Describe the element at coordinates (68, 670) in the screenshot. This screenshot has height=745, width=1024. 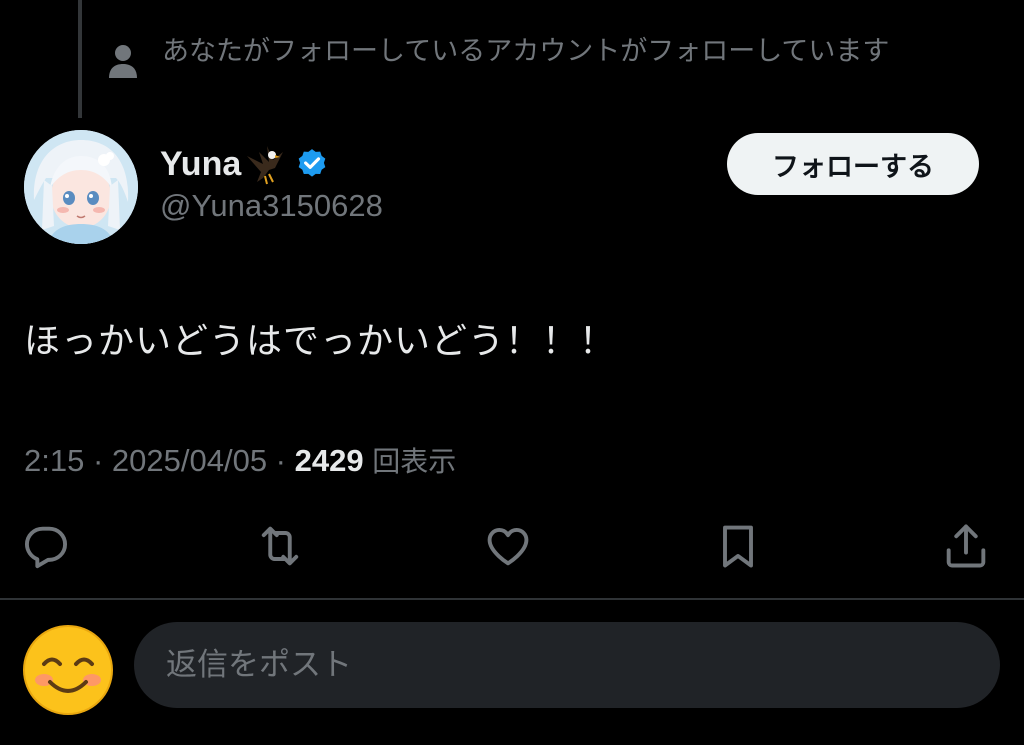
I see `current-user-avatar` at that location.